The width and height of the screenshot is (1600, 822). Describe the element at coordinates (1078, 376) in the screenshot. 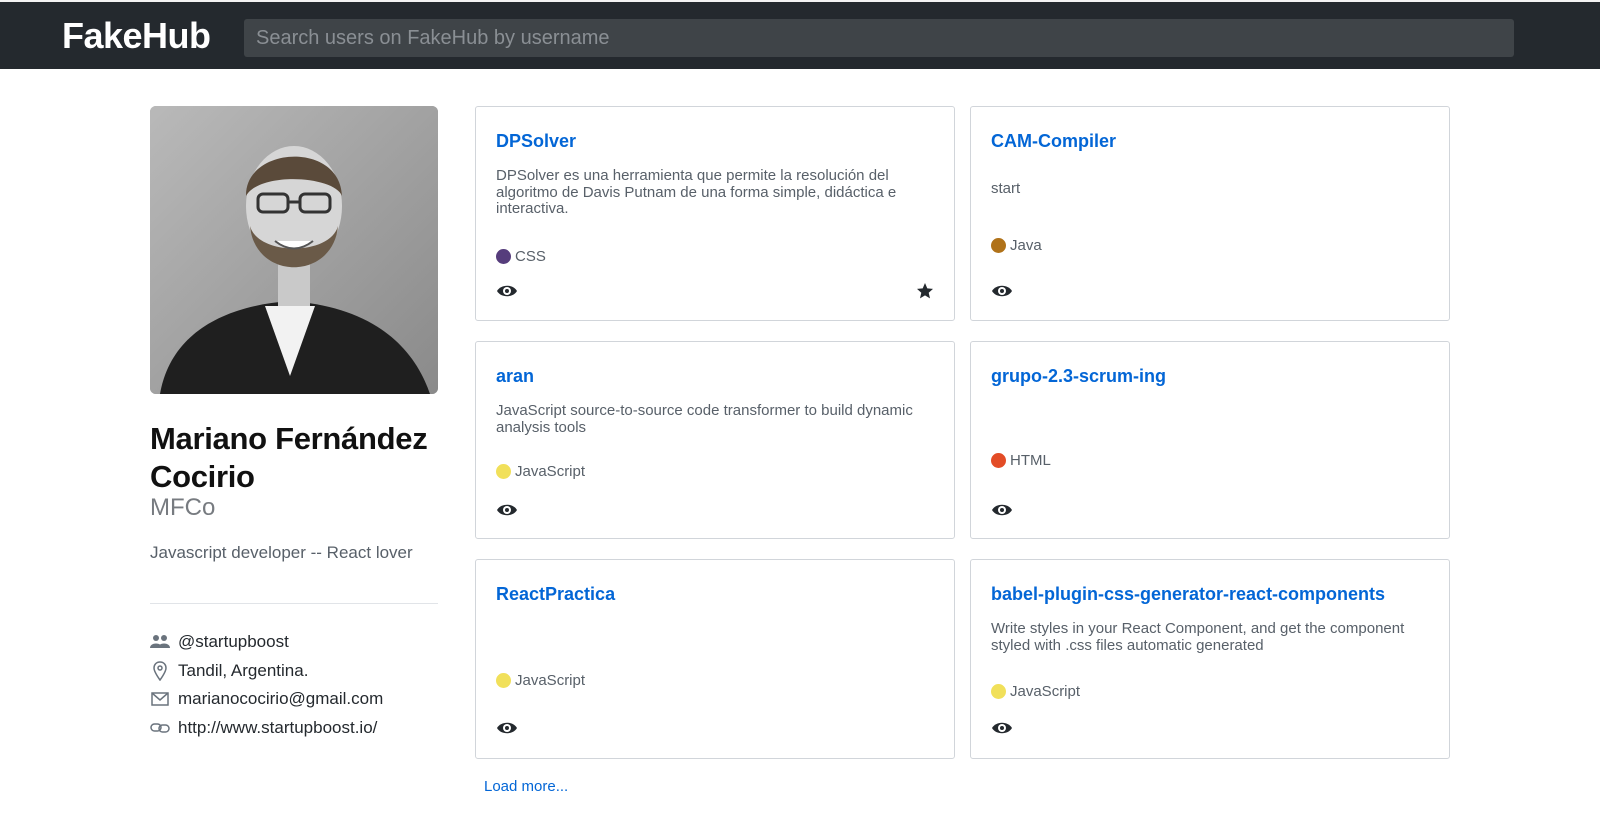

I see `repo-title: grupo-2.3-scrum-ing` at that location.